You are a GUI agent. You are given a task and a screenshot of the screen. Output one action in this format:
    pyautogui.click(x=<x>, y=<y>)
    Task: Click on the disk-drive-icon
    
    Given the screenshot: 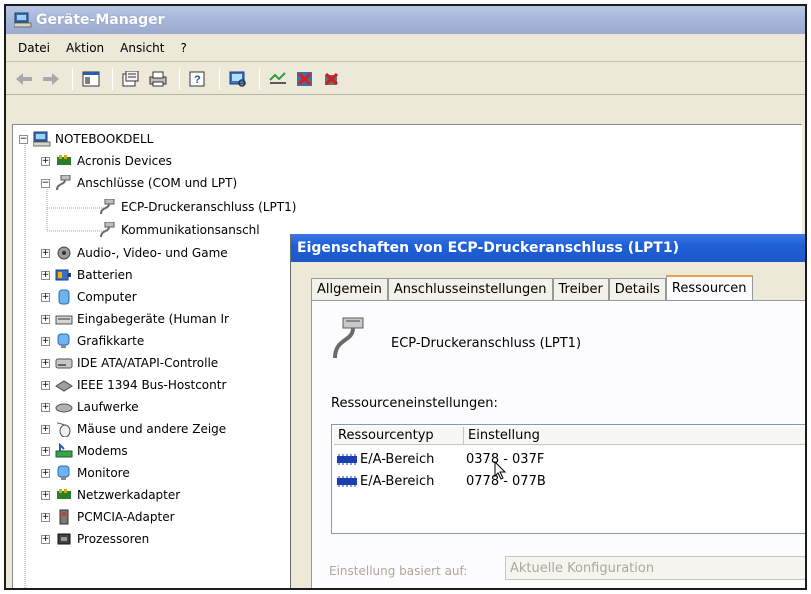 What is the action you would take?
    pyautogui.click(x=64, y=408)
    